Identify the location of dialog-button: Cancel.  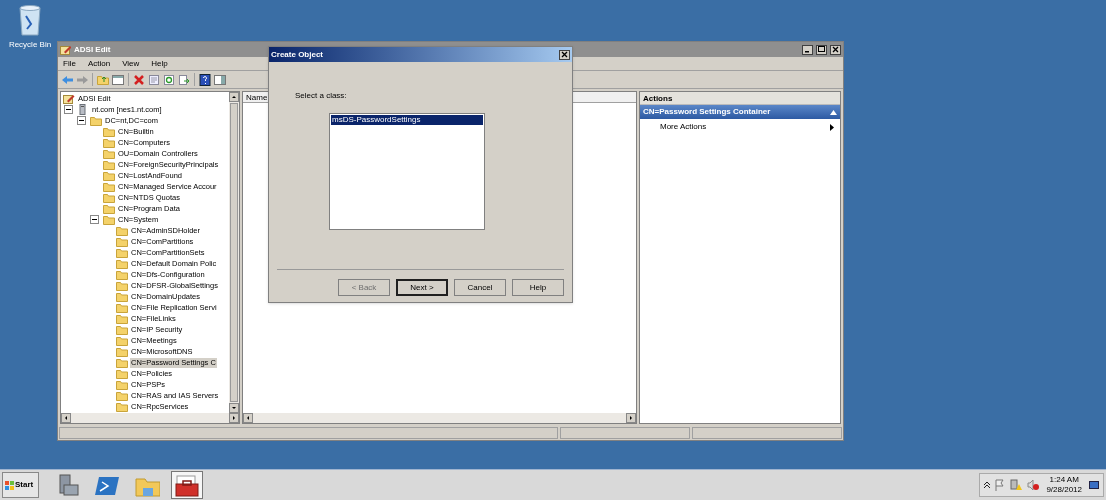
(480, 287).